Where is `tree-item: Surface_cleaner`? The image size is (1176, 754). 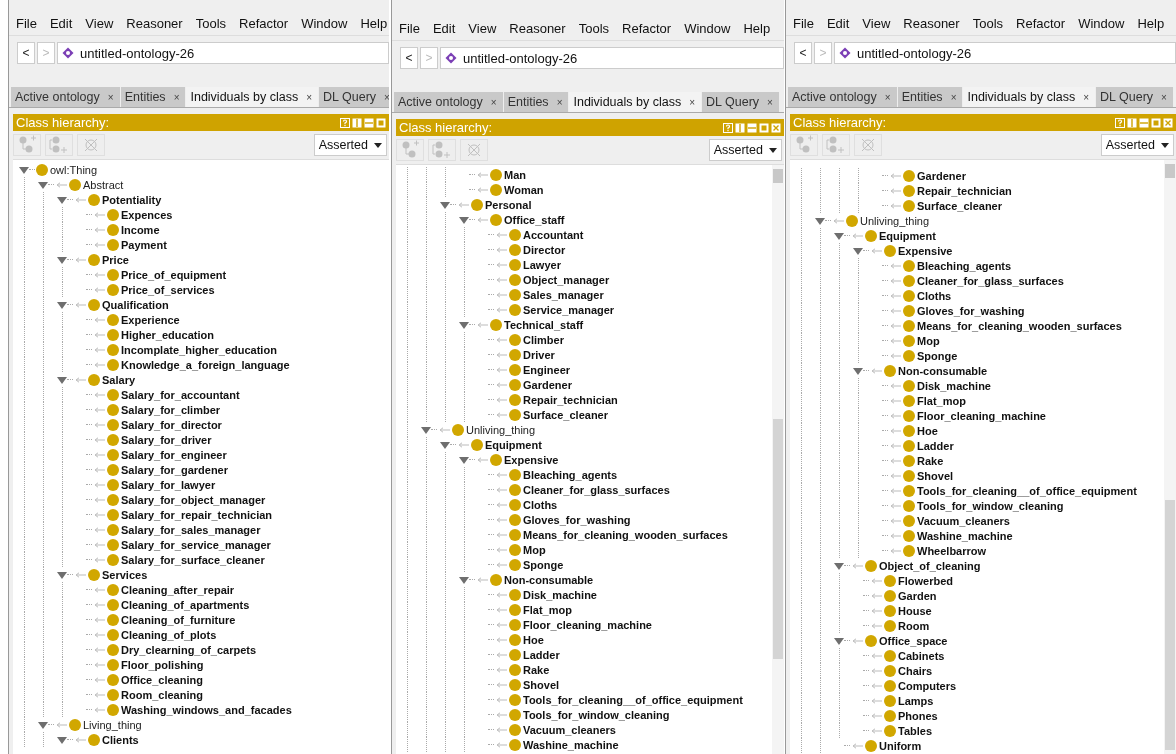 tree-item: Surface_cleaner is located at coordinates (959, 205).